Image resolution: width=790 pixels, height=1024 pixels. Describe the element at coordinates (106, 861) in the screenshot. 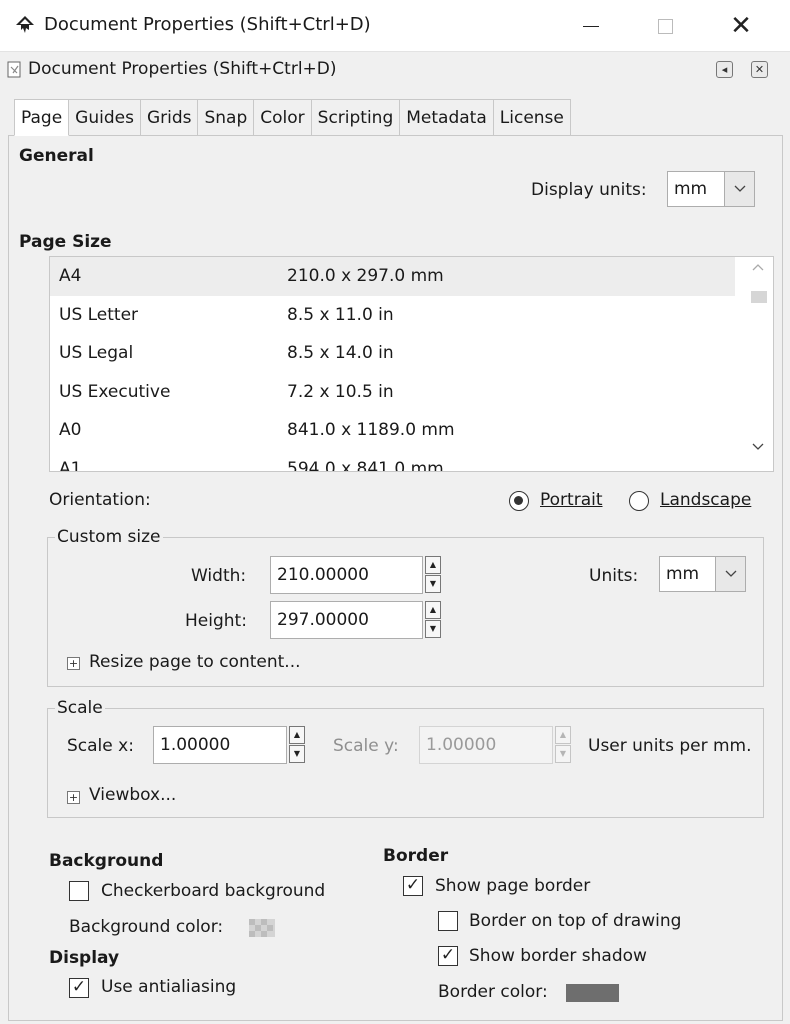

I see `background-title: Background` at that location.